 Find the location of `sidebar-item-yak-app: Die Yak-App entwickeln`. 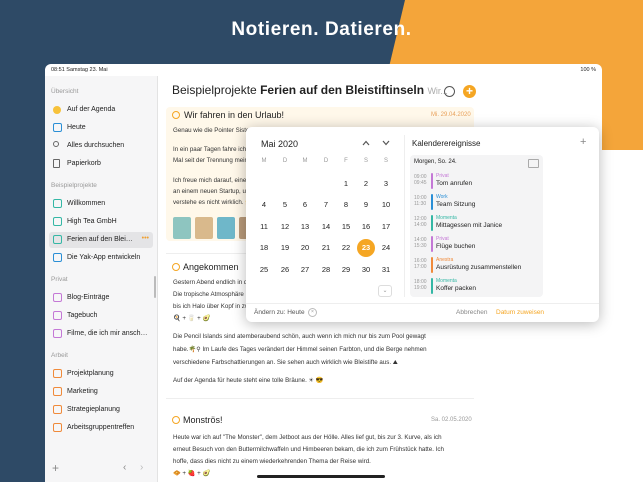

sidebar-item-yak-app: Die Yak-App entwickeln is located at coordinates (101, 258).